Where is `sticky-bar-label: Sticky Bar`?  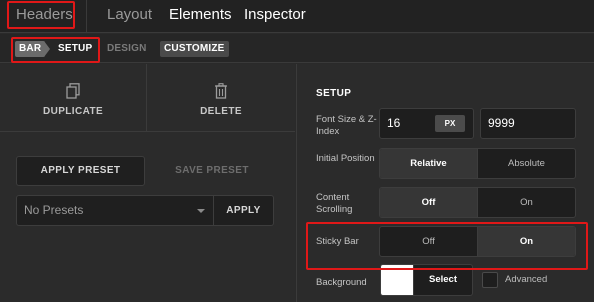 sticky-bar-label: Sticky Bar is located at coordinates (337, 241).